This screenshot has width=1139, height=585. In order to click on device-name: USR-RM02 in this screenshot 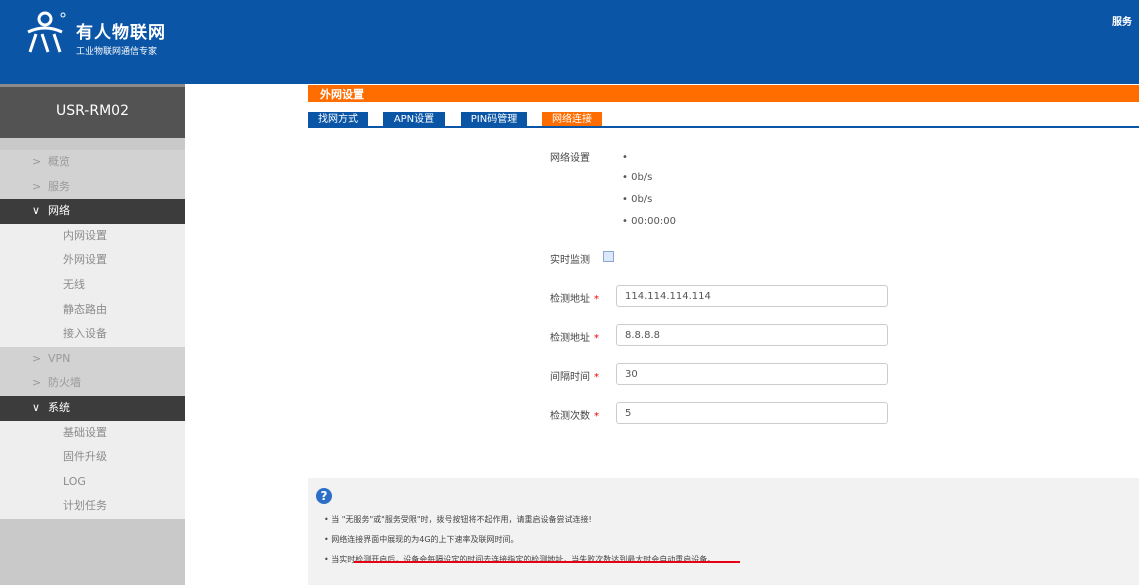, I will do `click(92, 111)`.